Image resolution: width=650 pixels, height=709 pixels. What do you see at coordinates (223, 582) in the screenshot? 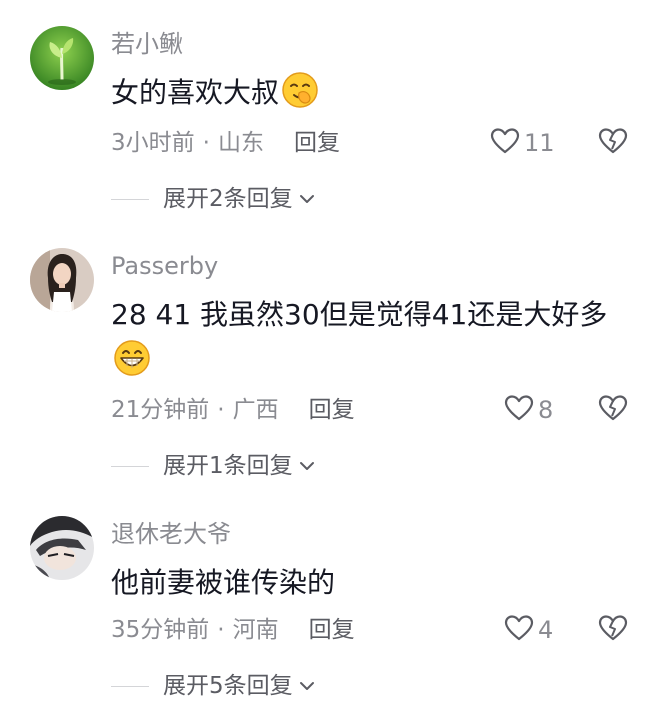
I see `comment-text-content: 他前妻被谁传染的` at bounding box center [223, 582].